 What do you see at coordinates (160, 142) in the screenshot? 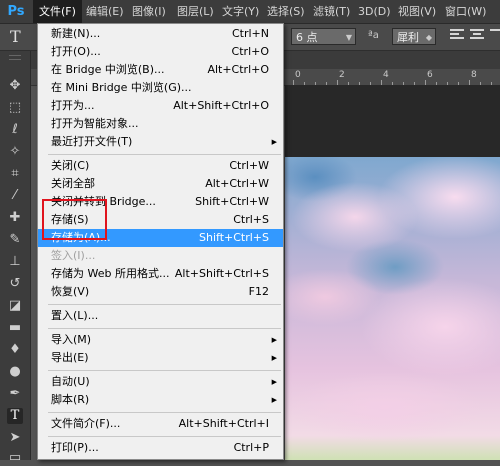
I see `menu-item-recent-files: 最近打开文件(T) ▶` at bounding box center [160, 142].